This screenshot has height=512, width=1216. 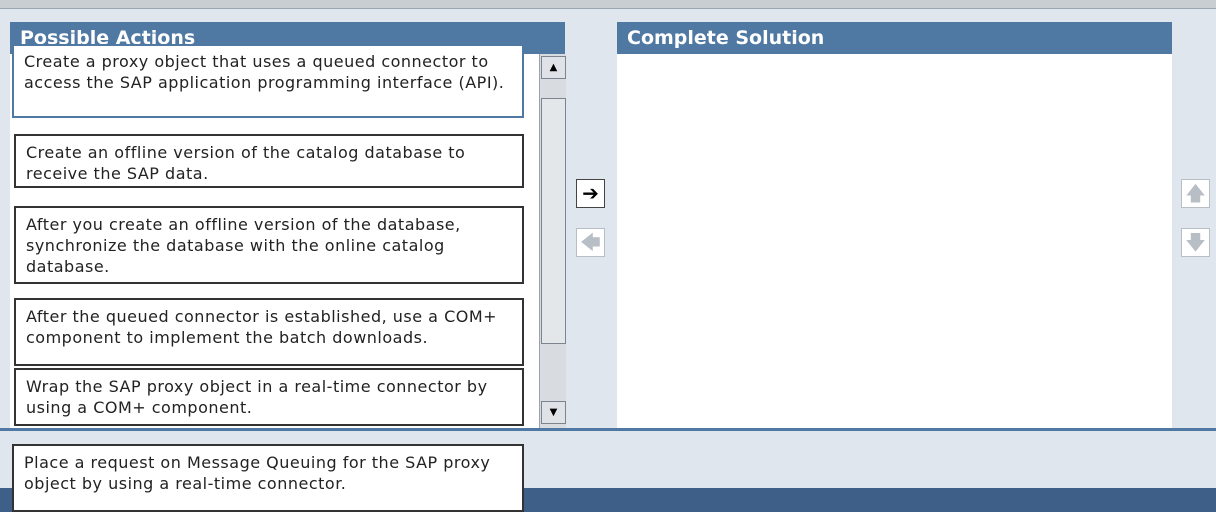 I want to click on scroll-down-icon: ▼, so click(x=553, y=412).